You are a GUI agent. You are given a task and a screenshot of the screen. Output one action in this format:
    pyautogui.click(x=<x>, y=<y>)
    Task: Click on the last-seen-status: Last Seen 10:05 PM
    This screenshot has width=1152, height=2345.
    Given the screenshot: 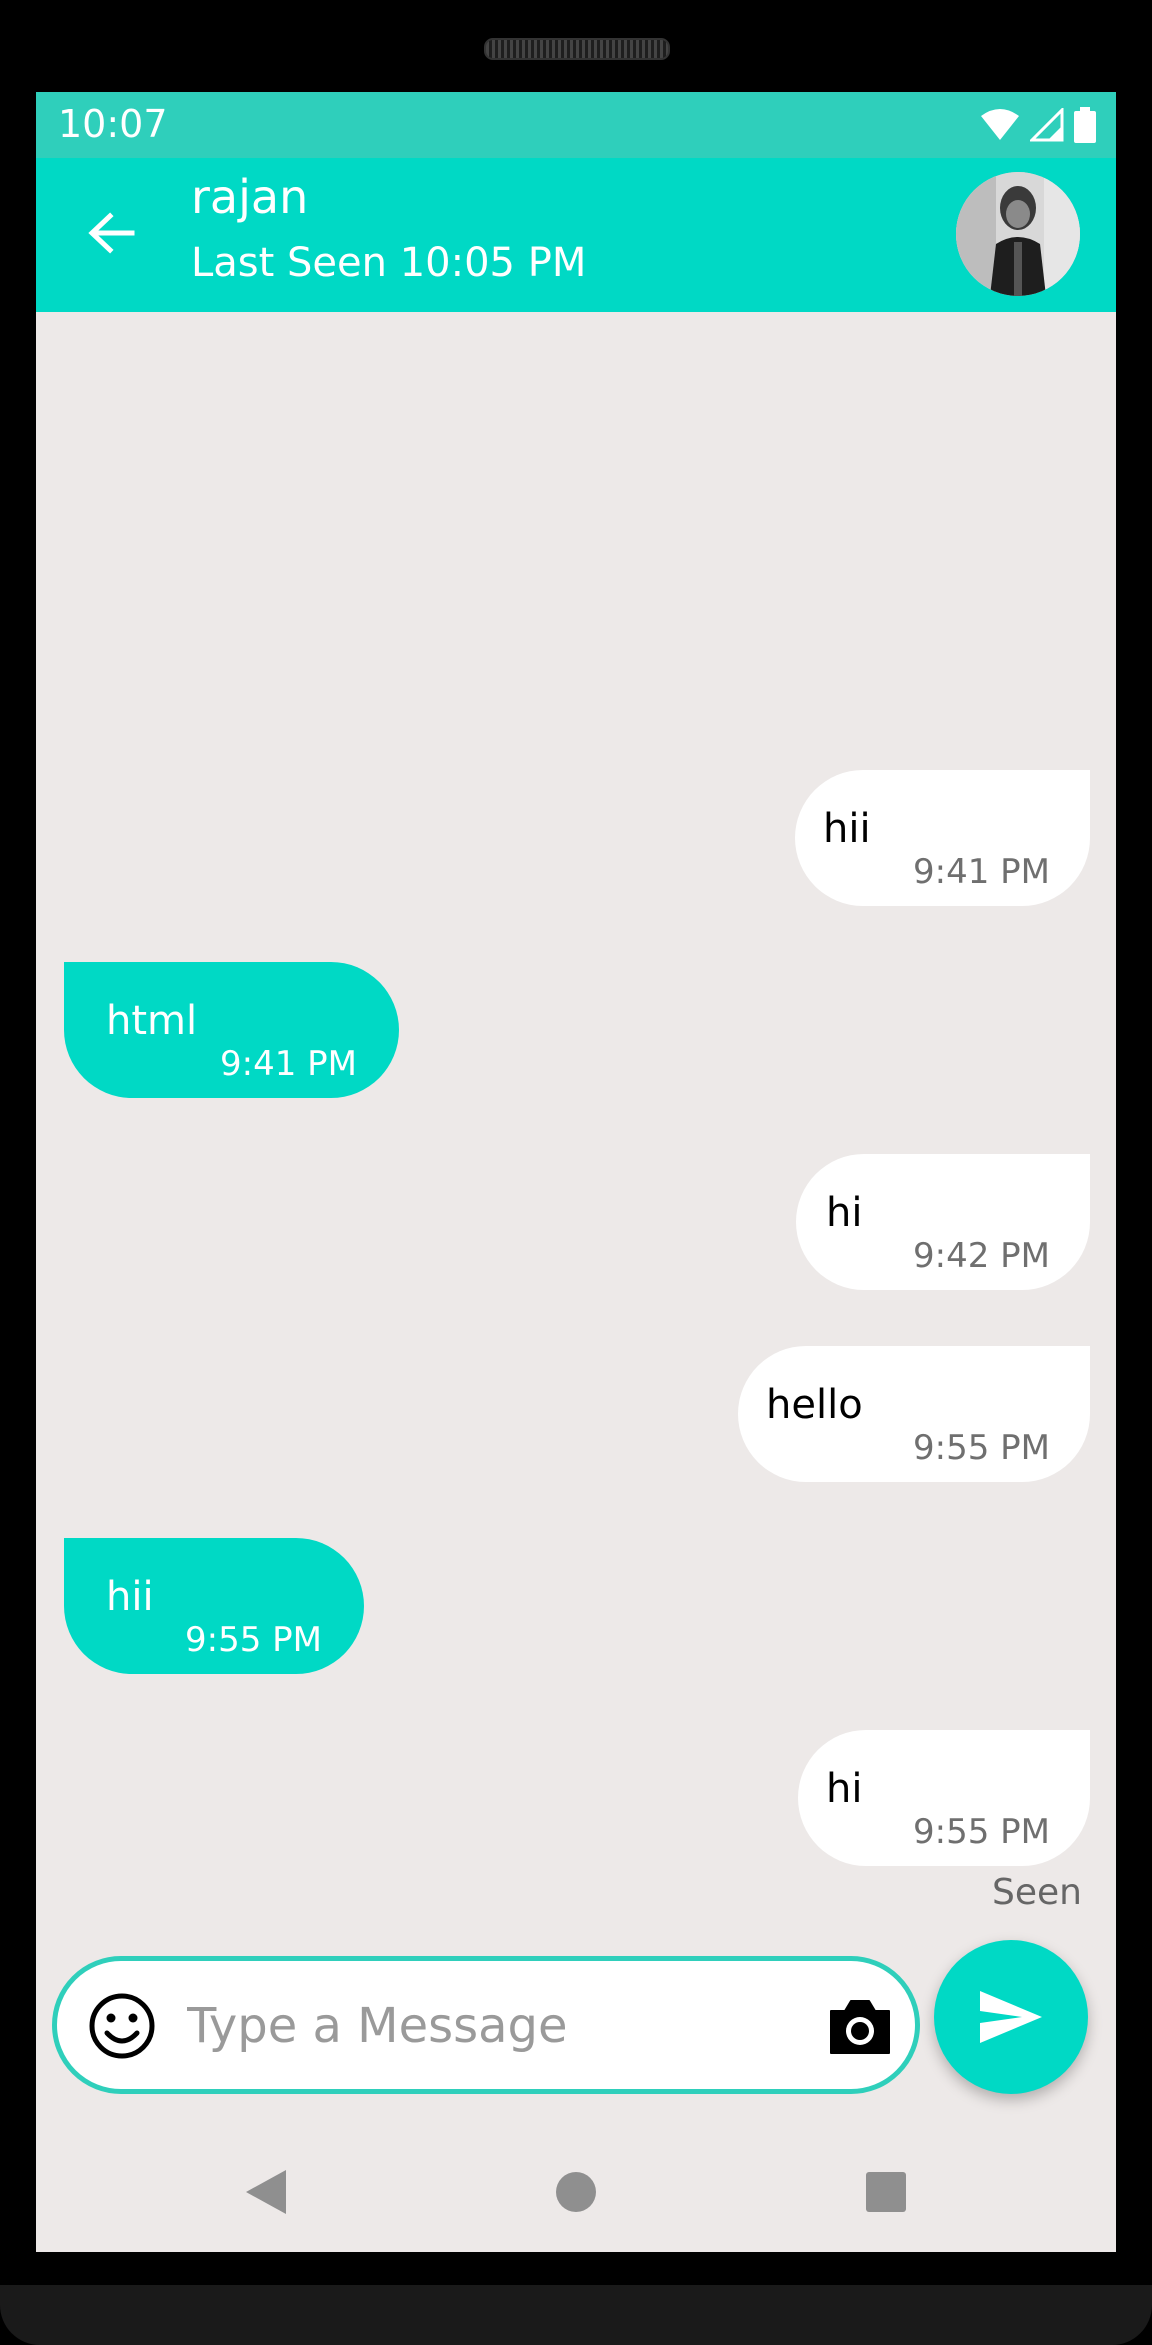 What is the action you would take?
    pyautogui.click(x=389, y=263)
    